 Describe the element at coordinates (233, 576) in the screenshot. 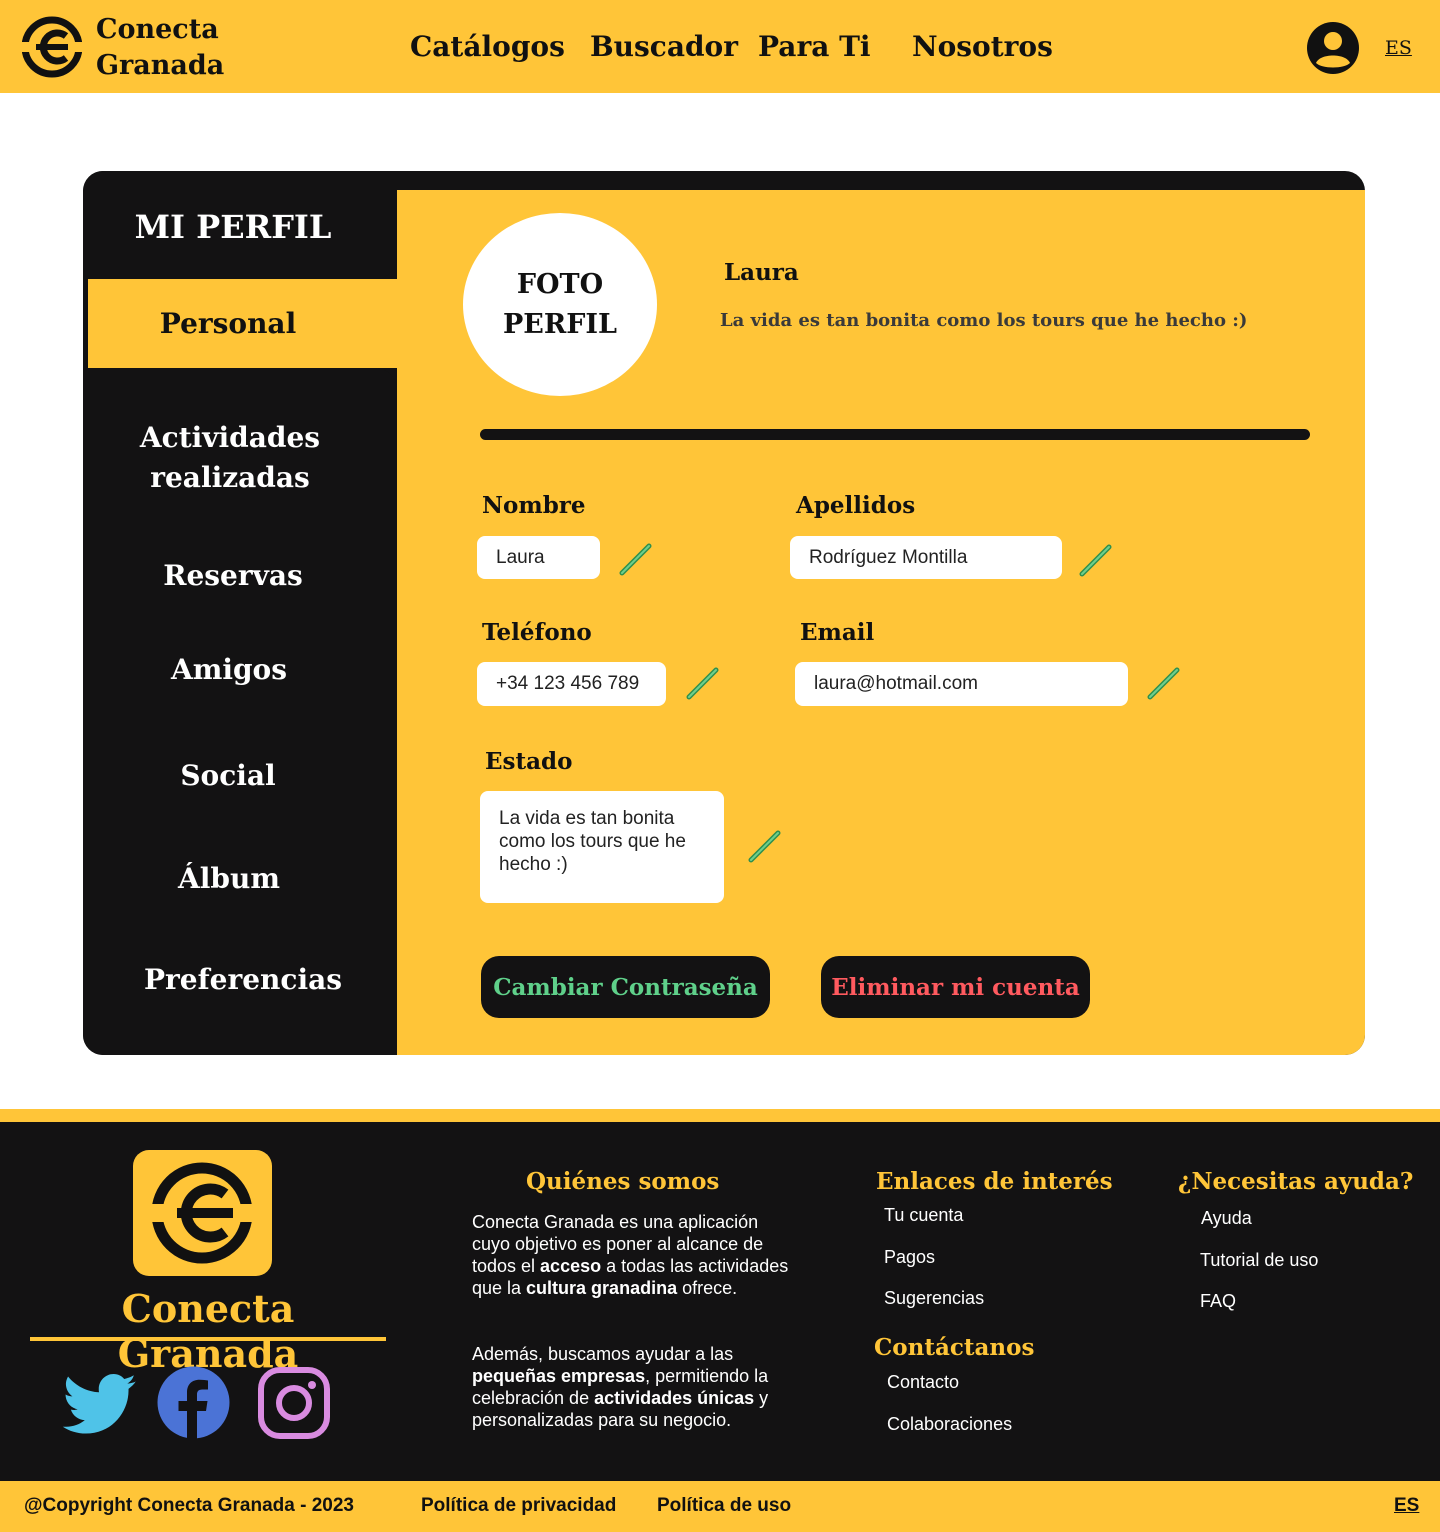

I see `sidebar-item-reservas: Reservas` at that location.